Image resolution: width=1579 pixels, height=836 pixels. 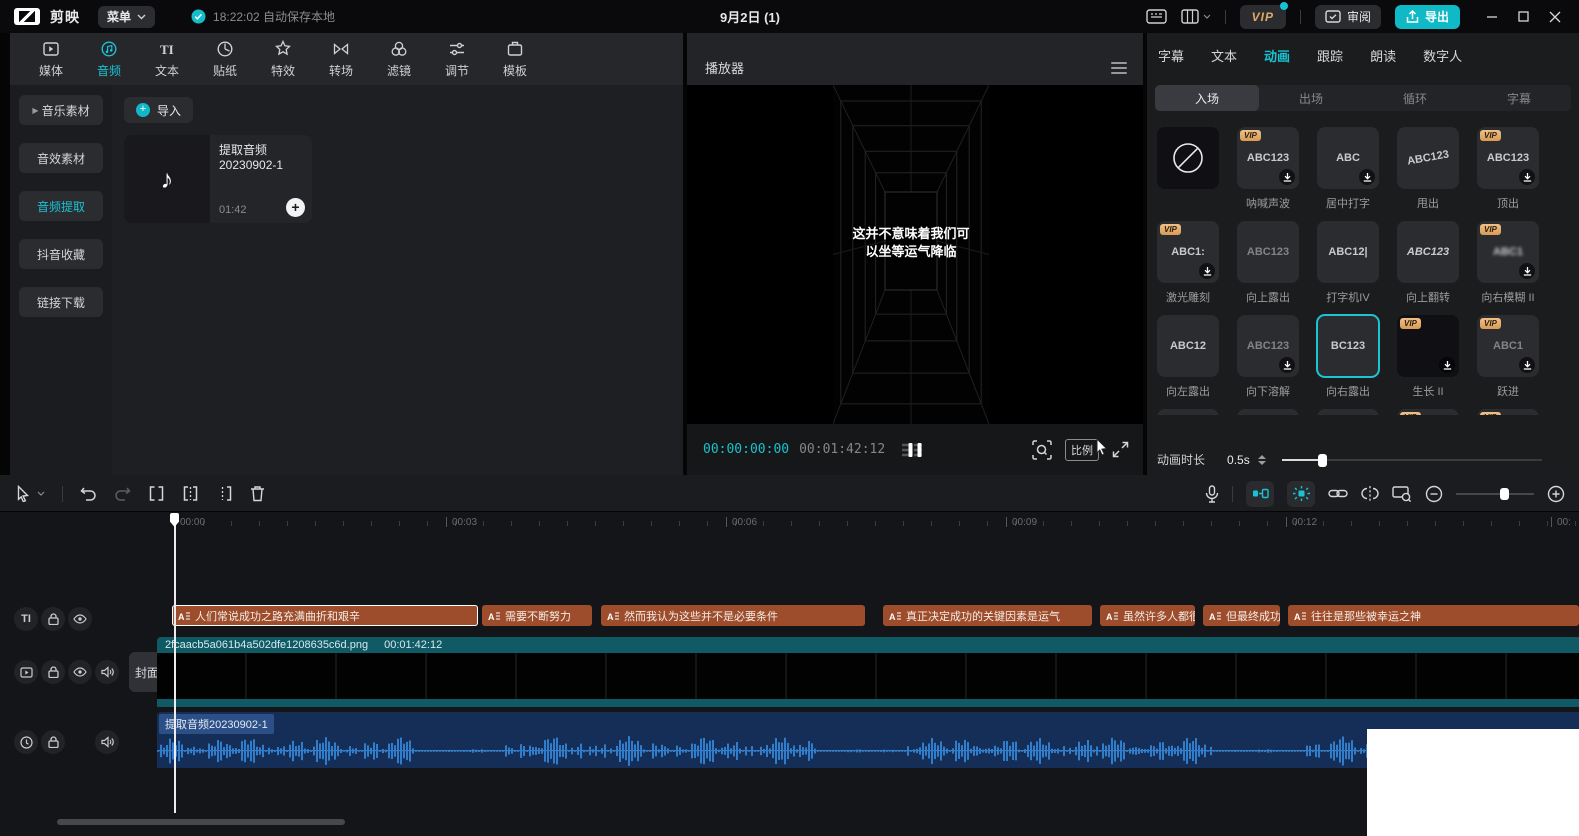 What do you see at coordinates (1188, 158) in the screenshot?
I see `animation-none-tile` at bounding box center [1188, 158].